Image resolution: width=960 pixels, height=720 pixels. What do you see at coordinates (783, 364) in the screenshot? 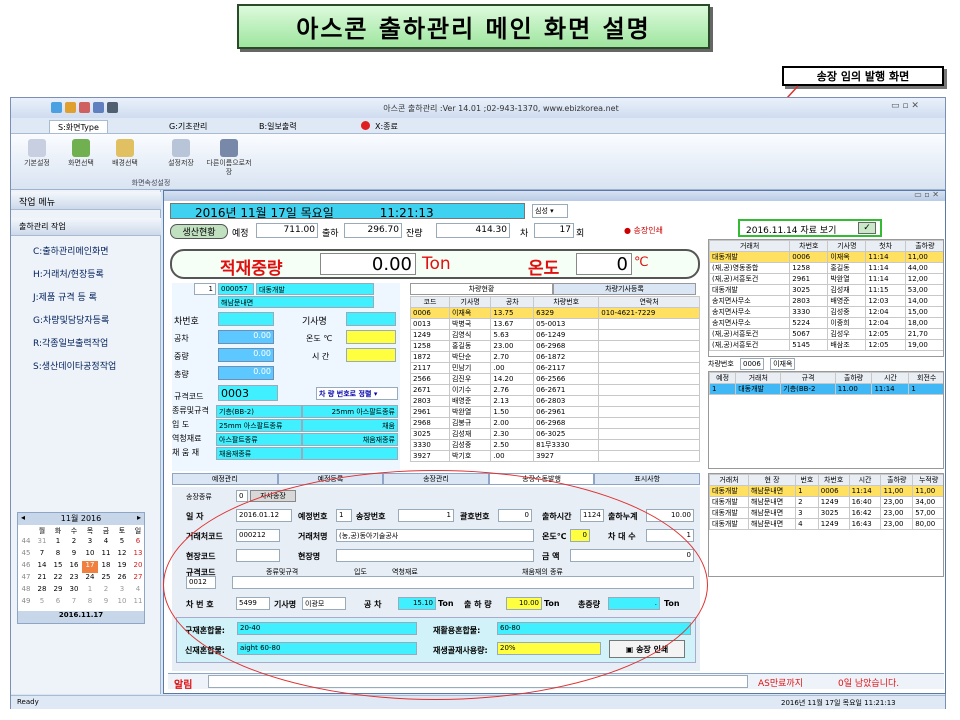
I see `car-filter-name: 이재옥` at bounding box center [783, 364].